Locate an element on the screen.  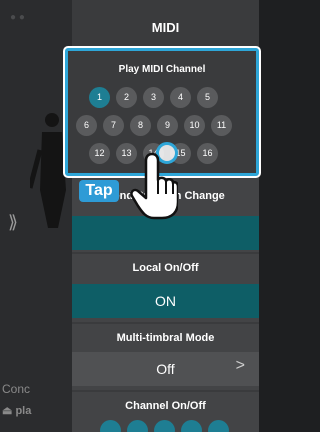
channel-button: 2 is located at coordinates (126, 97).